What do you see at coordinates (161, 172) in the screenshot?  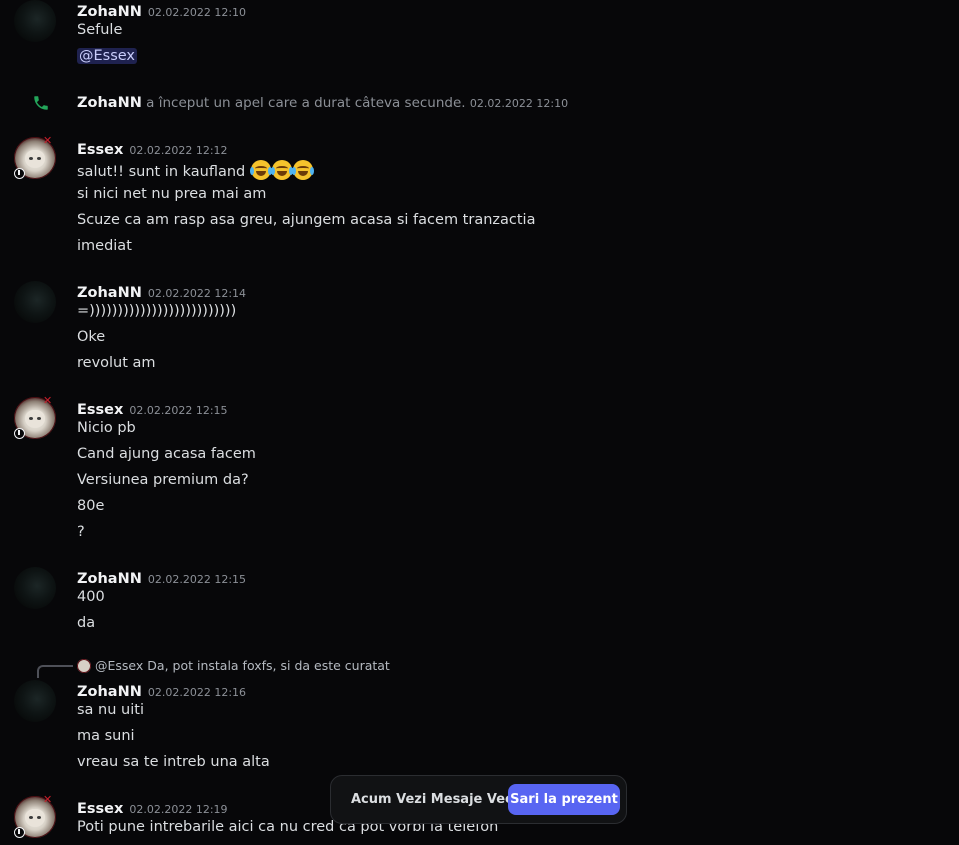 I see `message-text: salut!! sunt in kaufland` at bounding box center [161, 172].